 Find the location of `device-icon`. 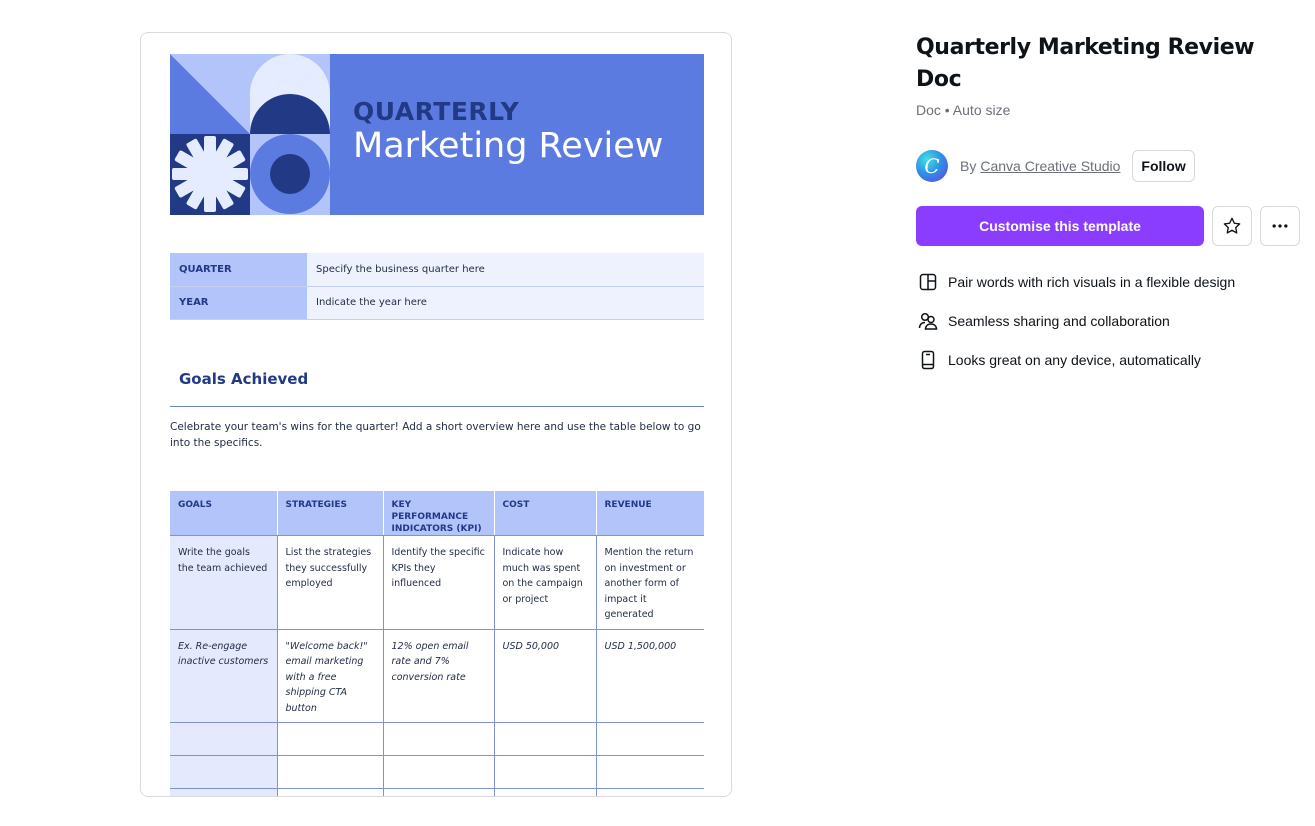

device-icon is located at coordinates (928, 360).